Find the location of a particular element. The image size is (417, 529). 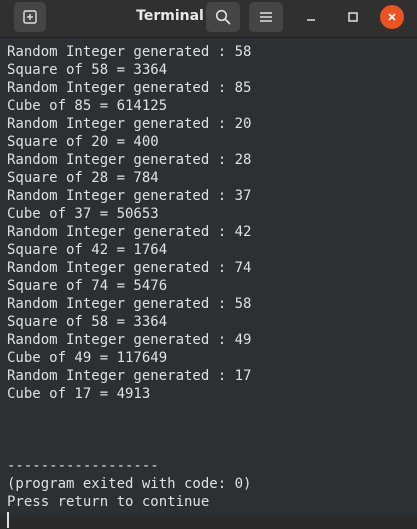

terminal-line: Random Integer generated : 85 is located at coordinates (129, 88).